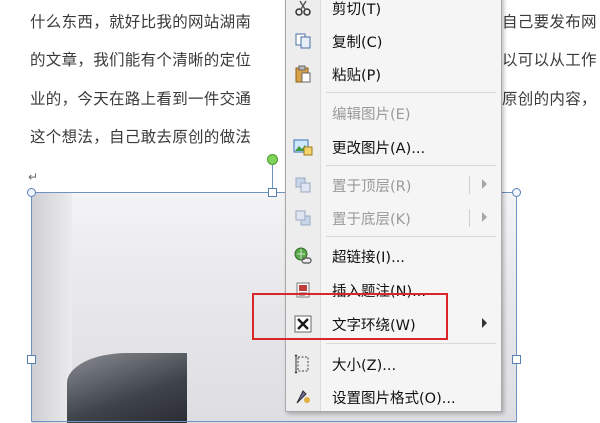  What do you see at coordinates (357, 9) in the screenshot?
I see `menu-item-label: 剪切(T)` at bounding box center [357, 9].